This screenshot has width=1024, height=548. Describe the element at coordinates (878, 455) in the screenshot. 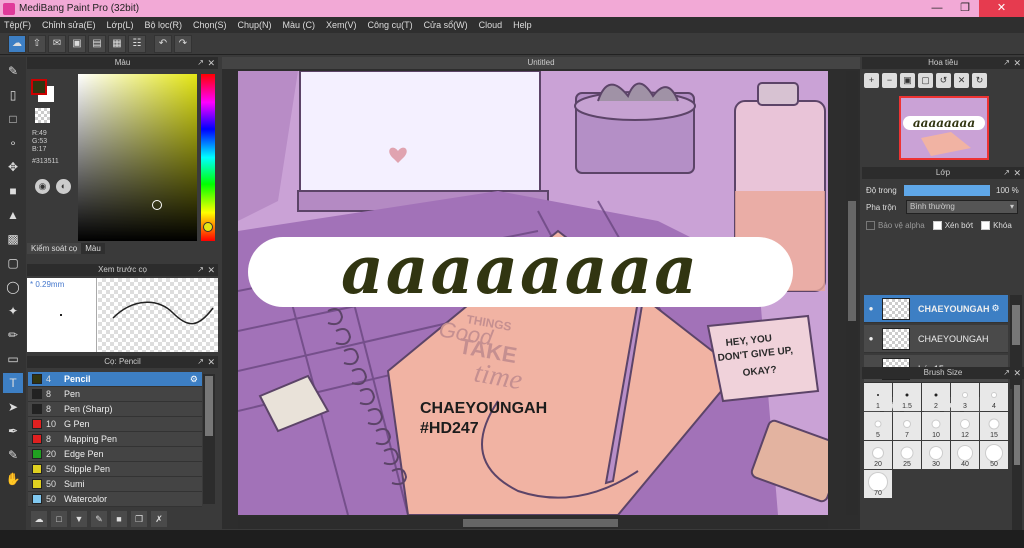

I see `brush-size-cell: 20` at that location.